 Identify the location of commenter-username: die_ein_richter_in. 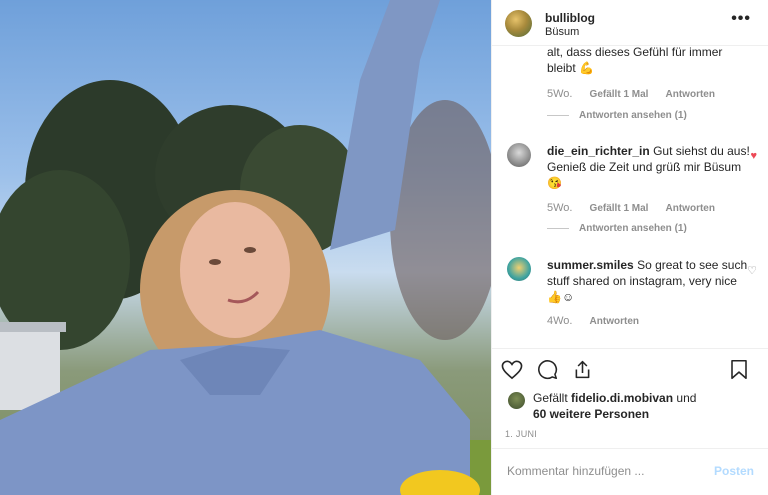
(598, 151).